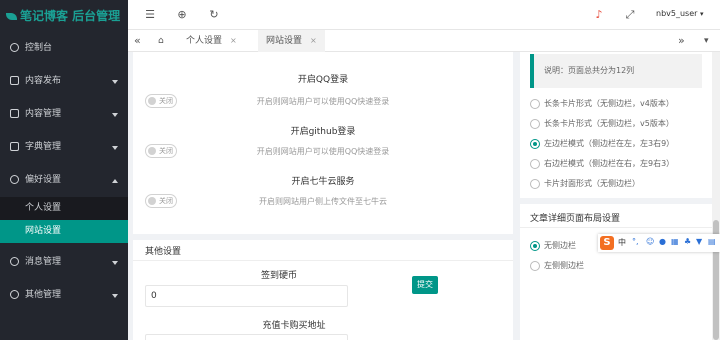  What do you see at coordinates (323, 132) in the screenshot?
I see `github-login-title: 开启github登录` at bounding box center [323, 132].